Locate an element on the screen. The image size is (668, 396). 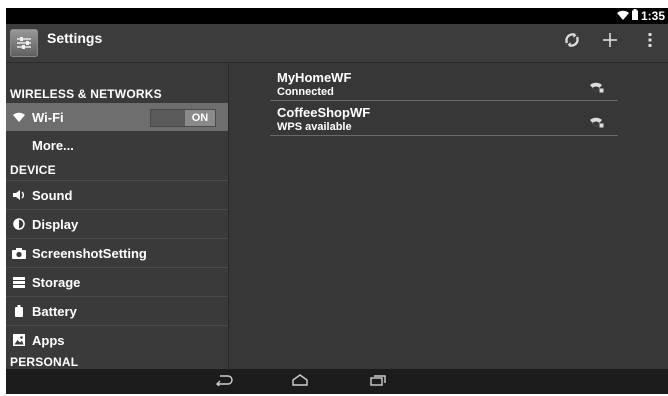
add-button is located at coordinates (610, 42).